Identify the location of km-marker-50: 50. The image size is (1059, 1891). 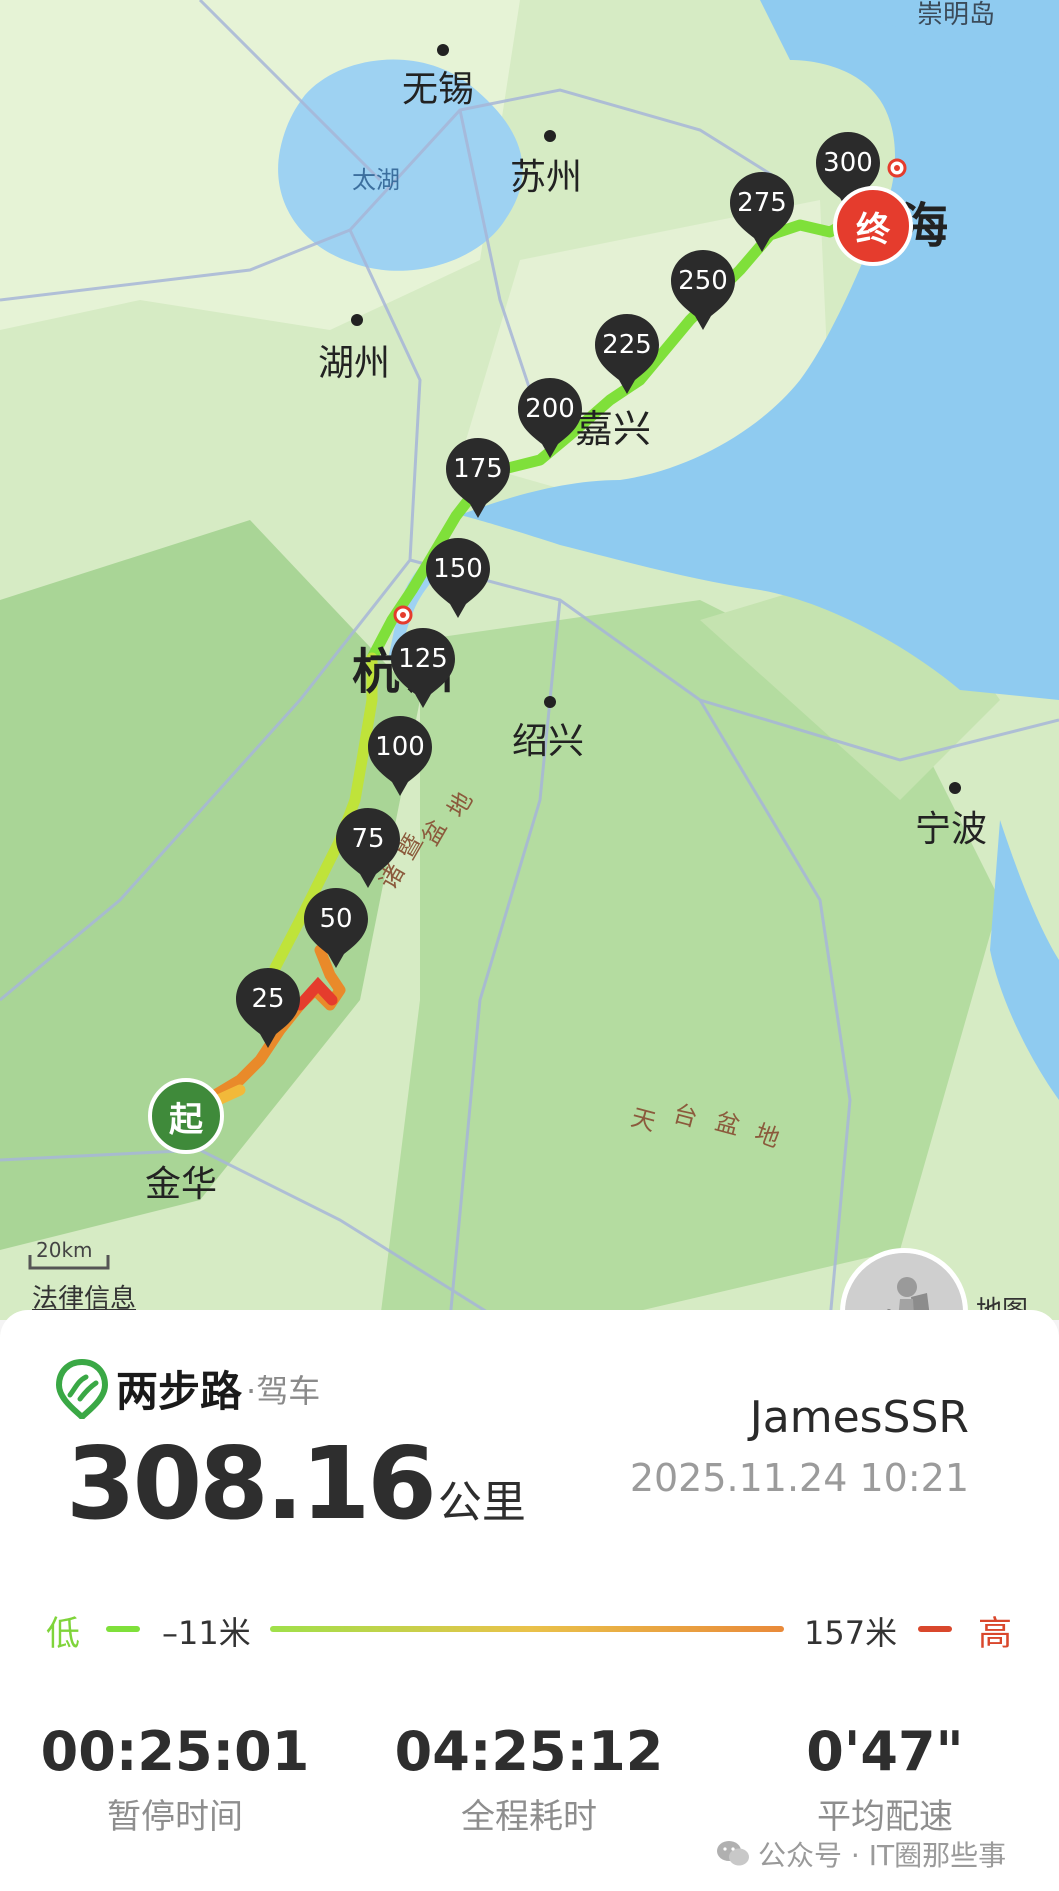
(336, 928).